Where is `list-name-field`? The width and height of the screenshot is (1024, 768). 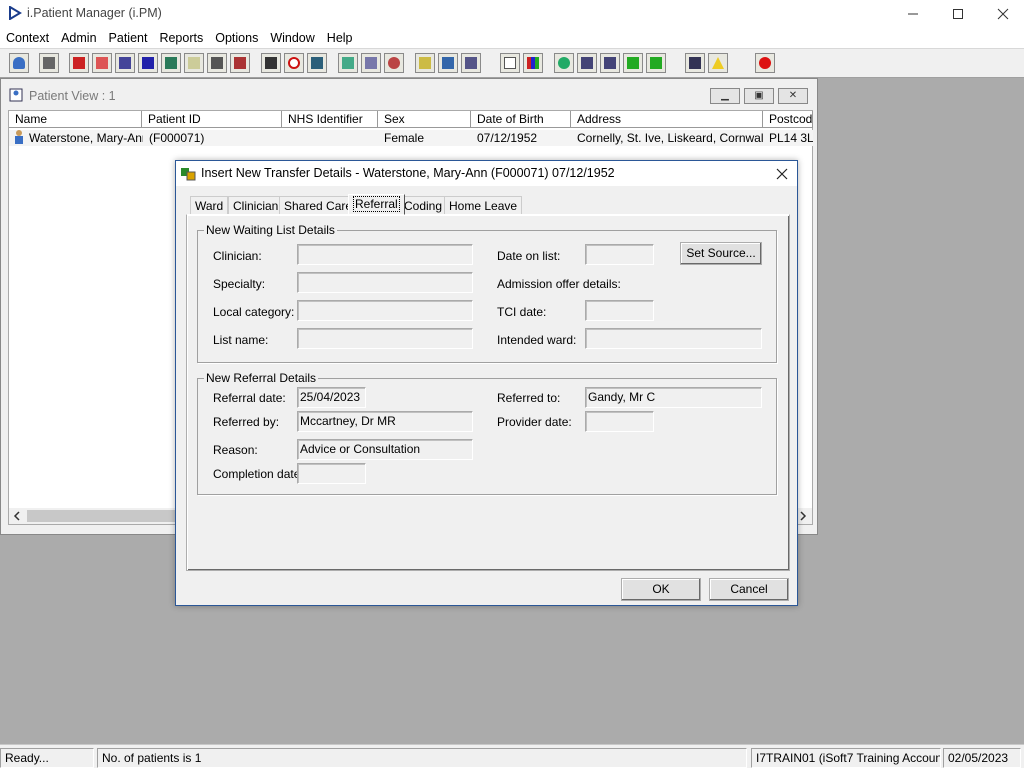
list-name-field is located at coordinates (385, 338).